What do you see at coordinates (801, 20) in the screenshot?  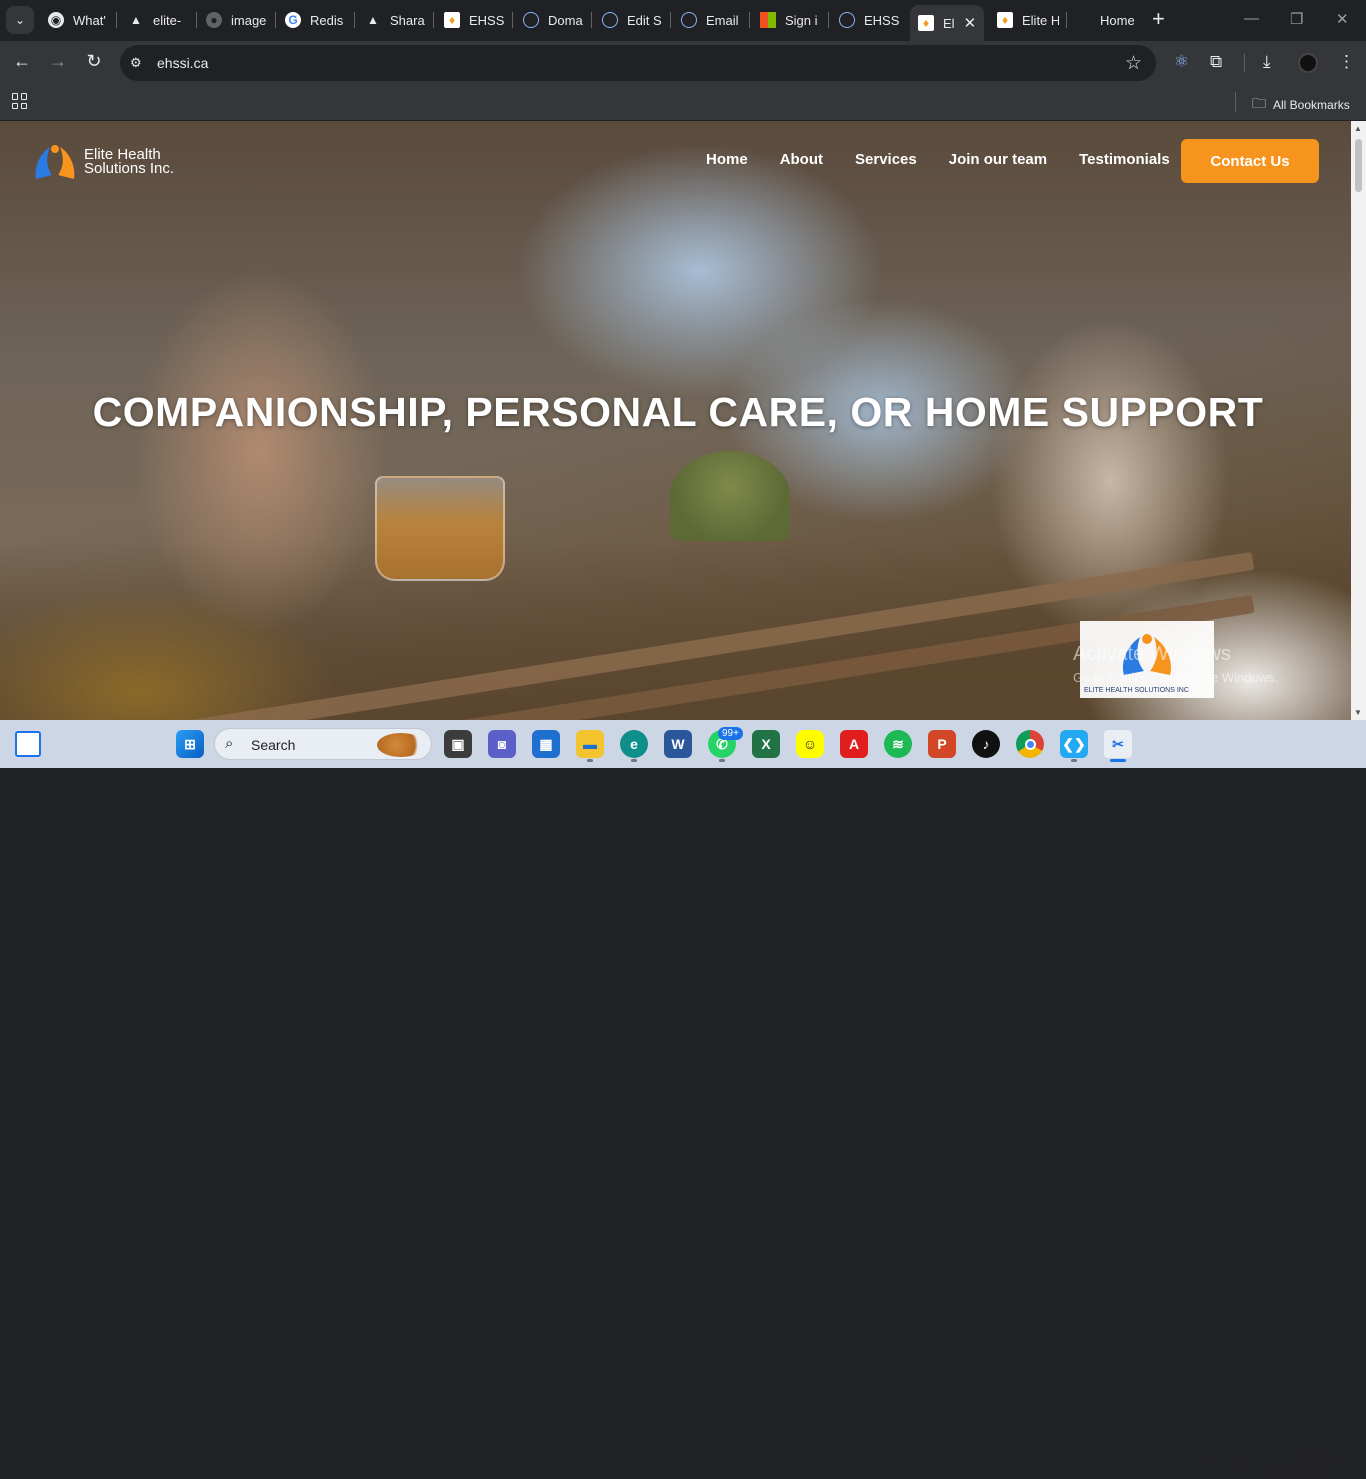 I see `tab-label: Sign i` at bounding box center [801, 20].